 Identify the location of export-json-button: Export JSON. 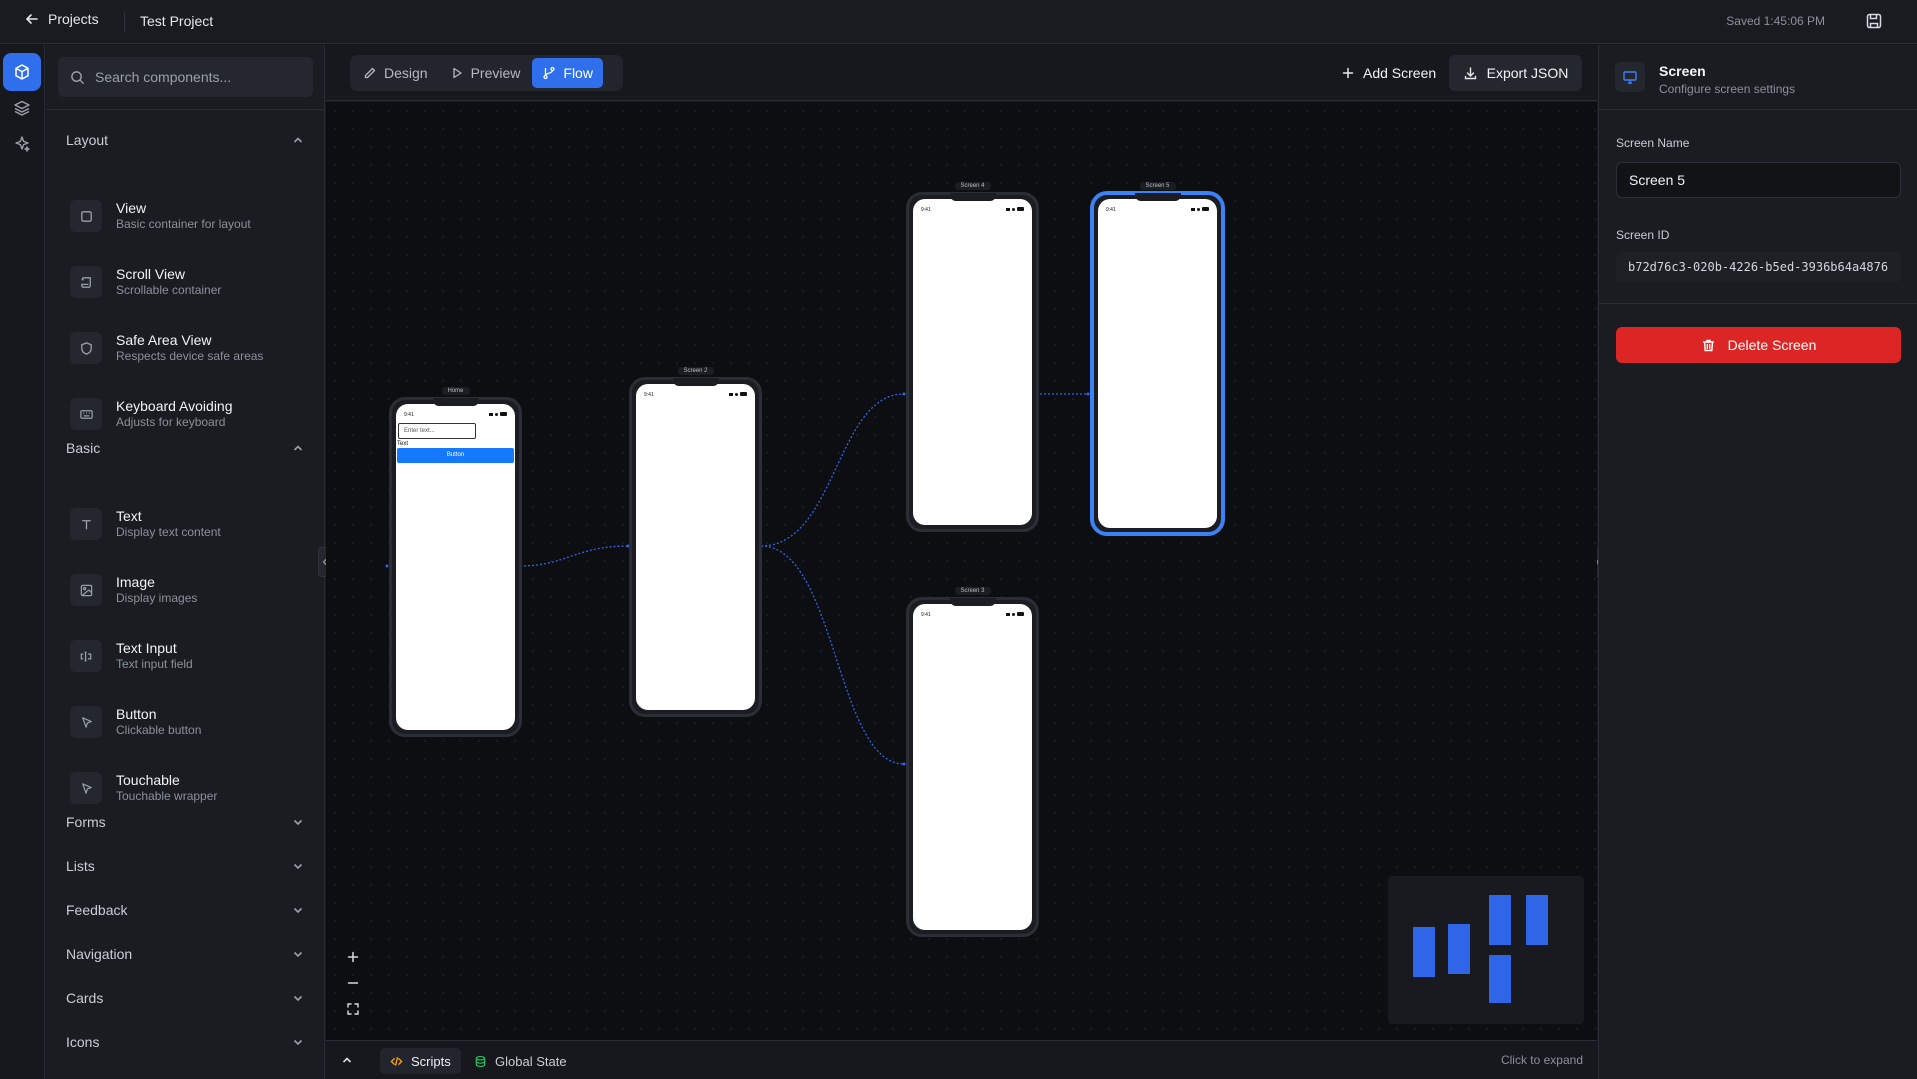
(1515, 73).